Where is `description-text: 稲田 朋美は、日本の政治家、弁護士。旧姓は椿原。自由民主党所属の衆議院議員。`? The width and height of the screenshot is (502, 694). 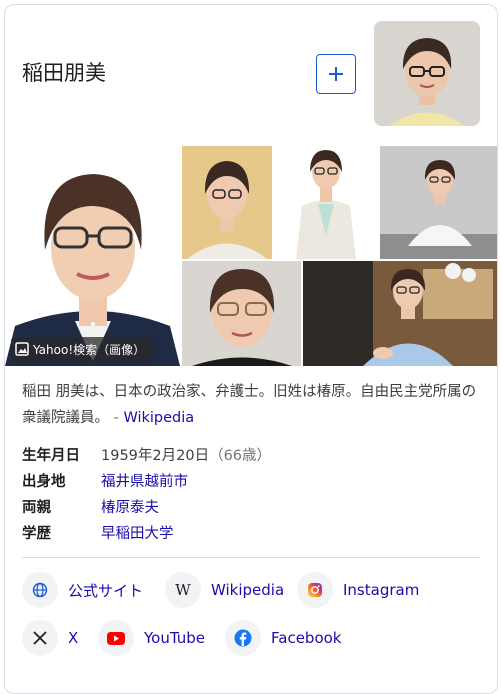 description-text: 稲田 朋美は、日本の政治家、弁護士。旧姓は椿原。自由民主党所属の衆議院議員。 is located at coordinates (249, 405).